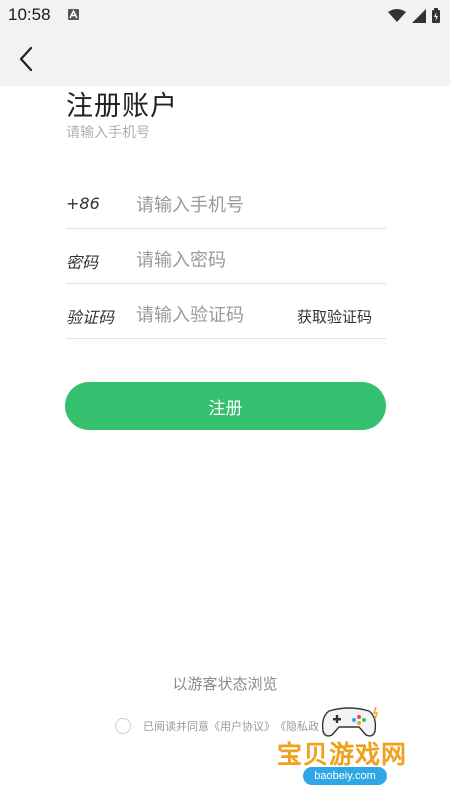 Image resolution: width=450 pixels, height=800 pixels. Describe the element at coordinates (419, 15) in the screenshot. I see `cell-signal-icon` at that location.